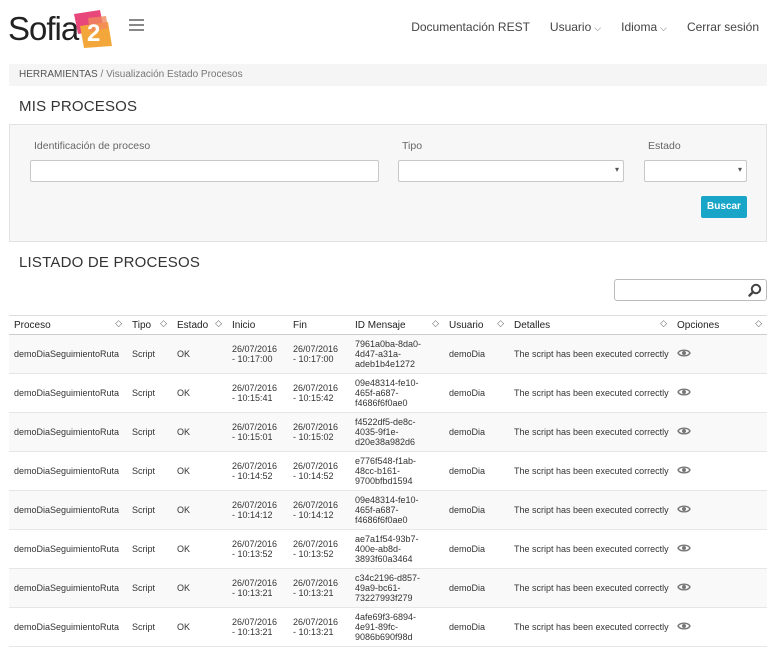 This screenshot has width=777, height=647. What do you see at coordinates (252, 515) in the screenshot?
I see `cell-inicio-time: - 10:14:12` at bounding box center [252, 515].